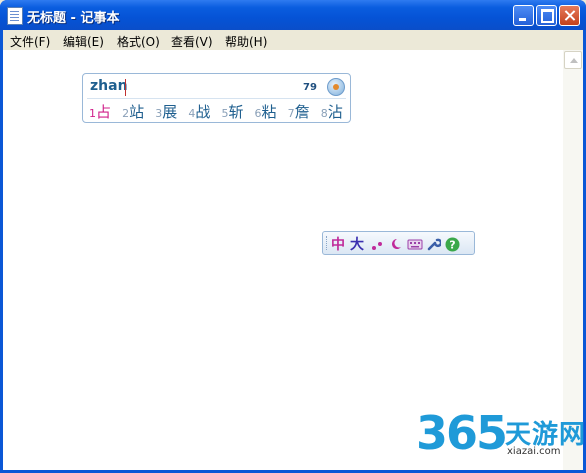 This screenshot has height=473, width=586. I want to click on menu-view: 查看(V), so click(192, 41).